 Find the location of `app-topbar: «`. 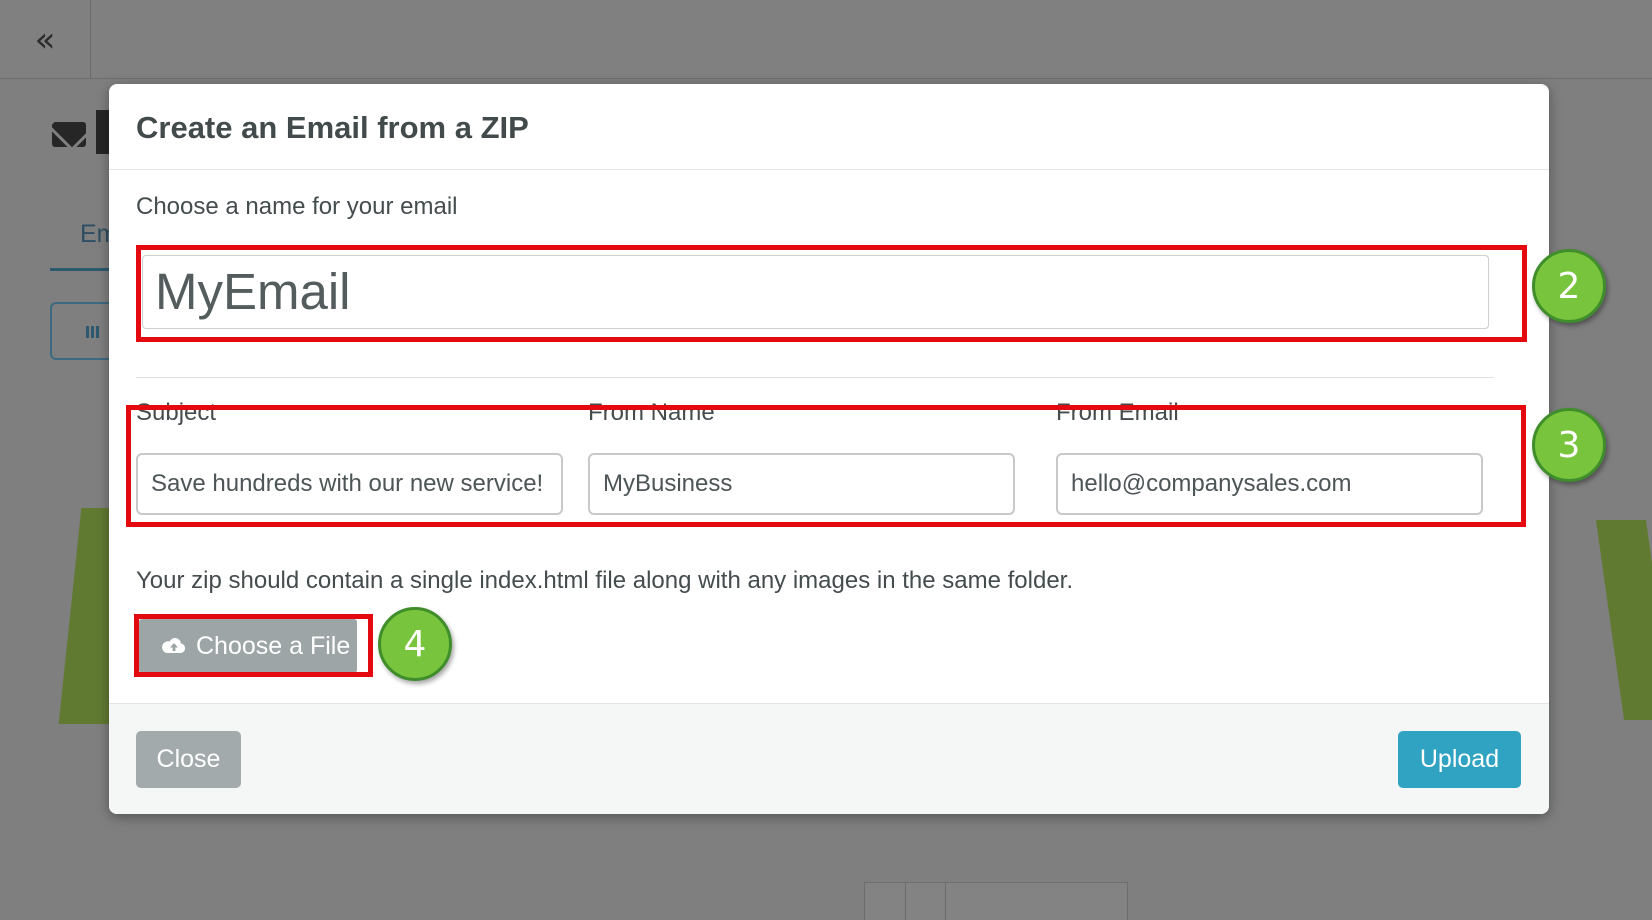

app-topbar: « is located at coordinates (826, 39).